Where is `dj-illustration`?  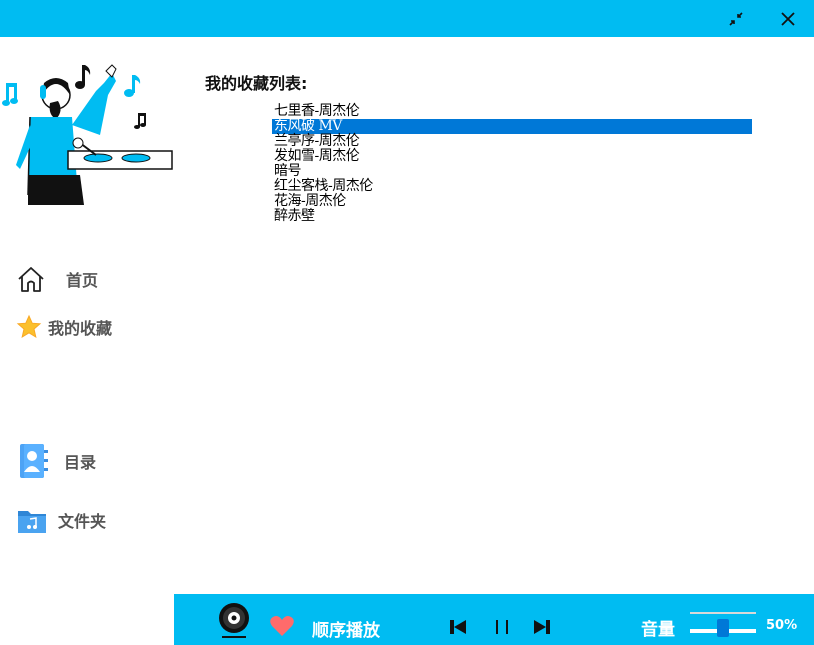 dj-illustration is located at coordinates (87, 134).